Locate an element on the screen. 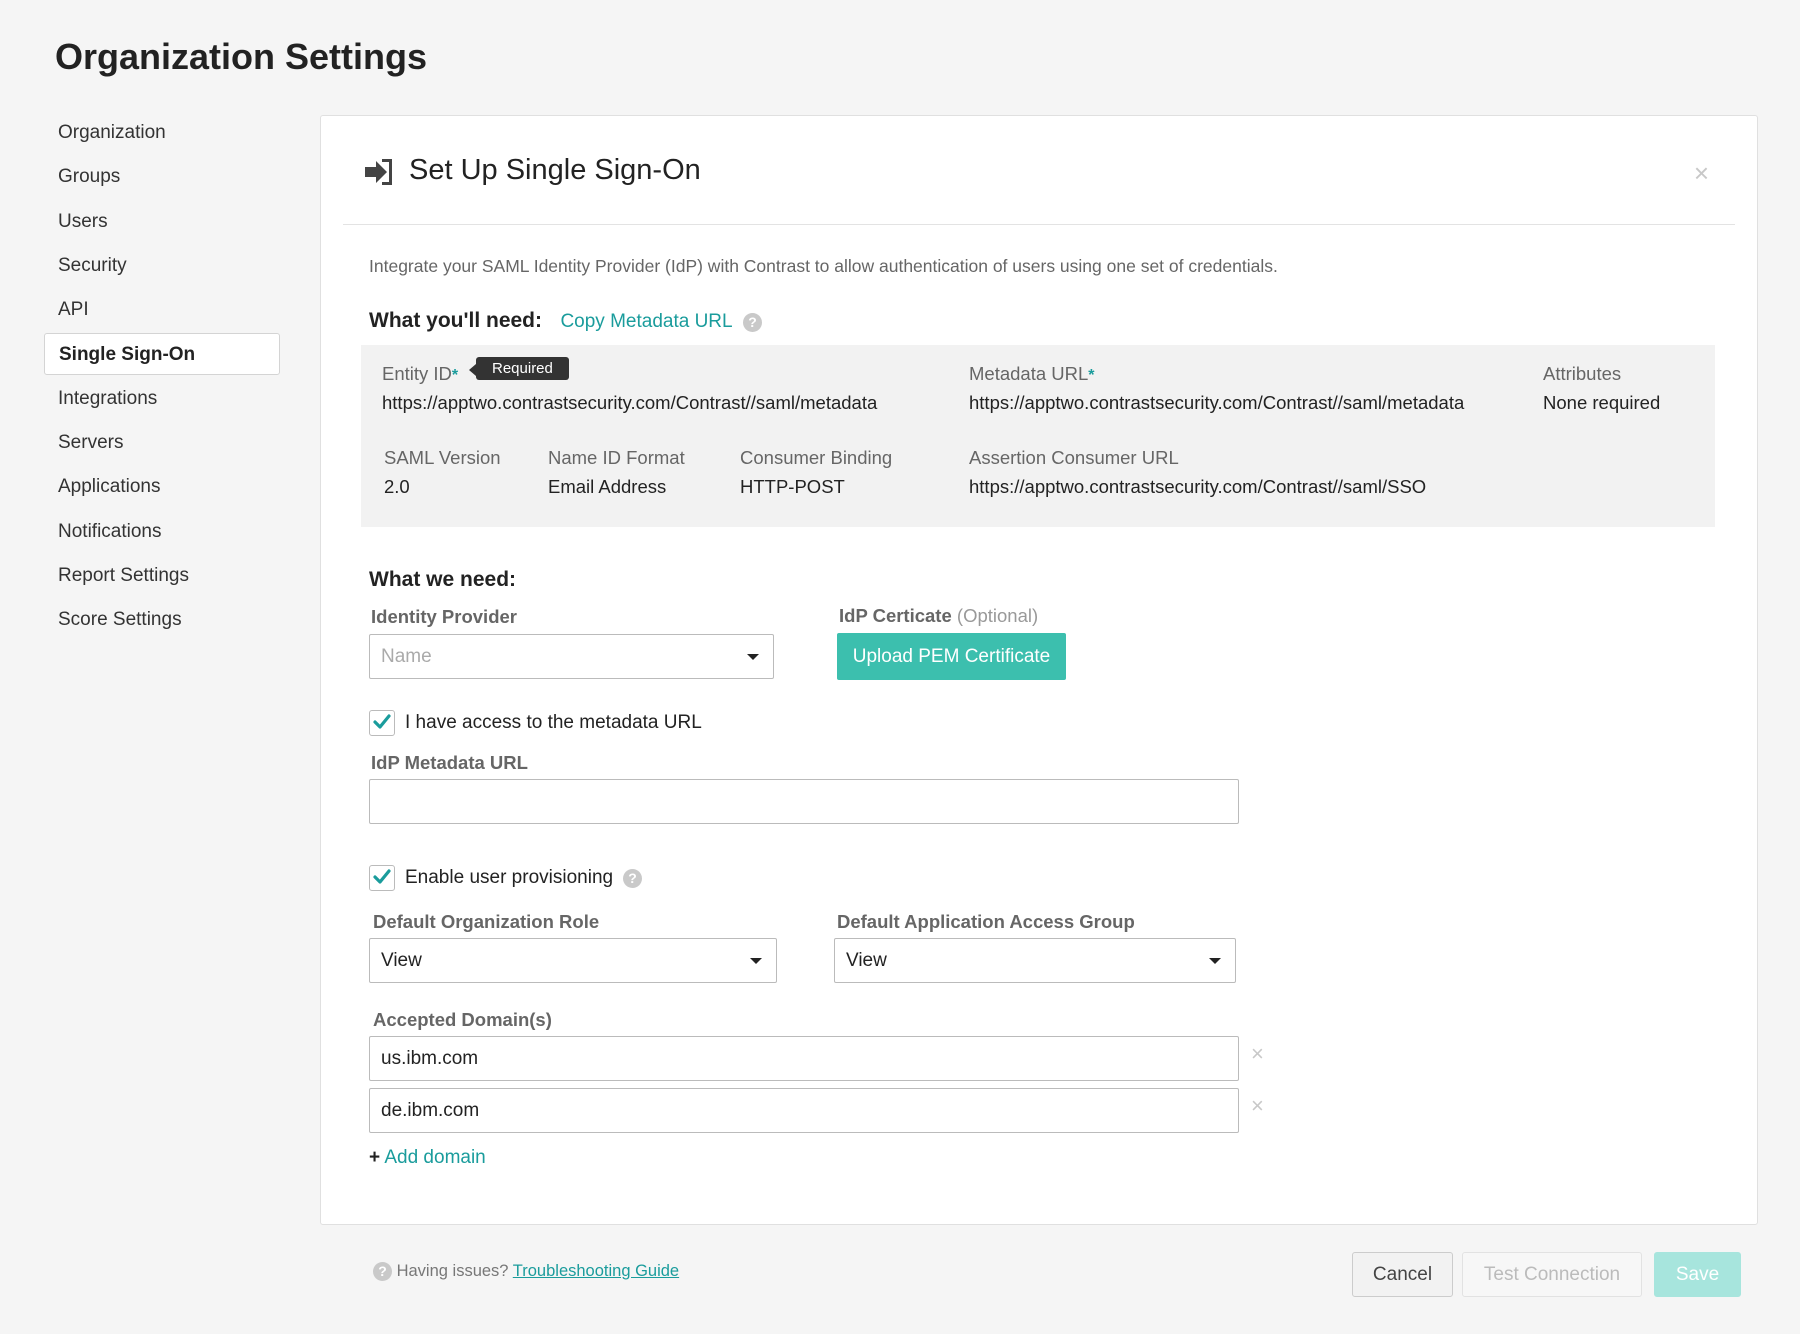 The height and width of the screenshot is (1334, 1800). identity-provider-select: Name is located at coordinates (571, 656).